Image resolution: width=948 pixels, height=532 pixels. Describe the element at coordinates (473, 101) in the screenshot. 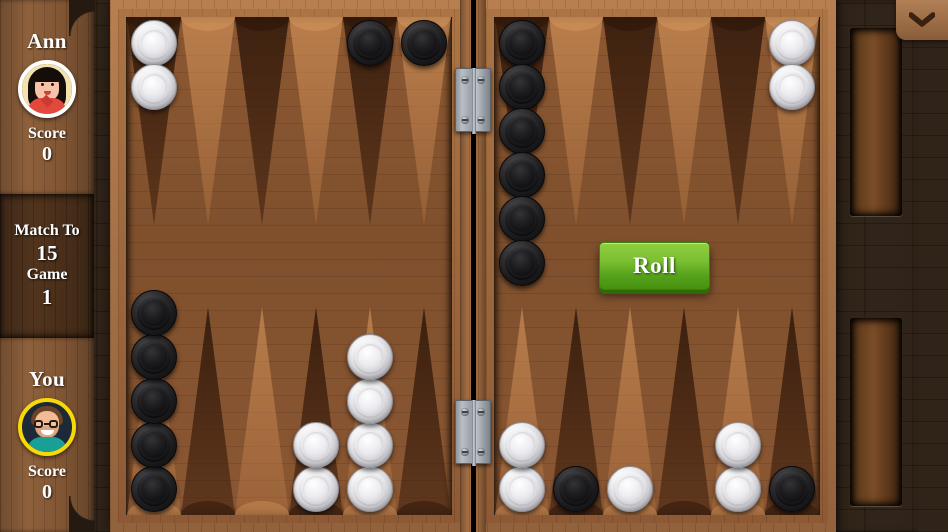

I see `board-hinge-top-icon` at that location.